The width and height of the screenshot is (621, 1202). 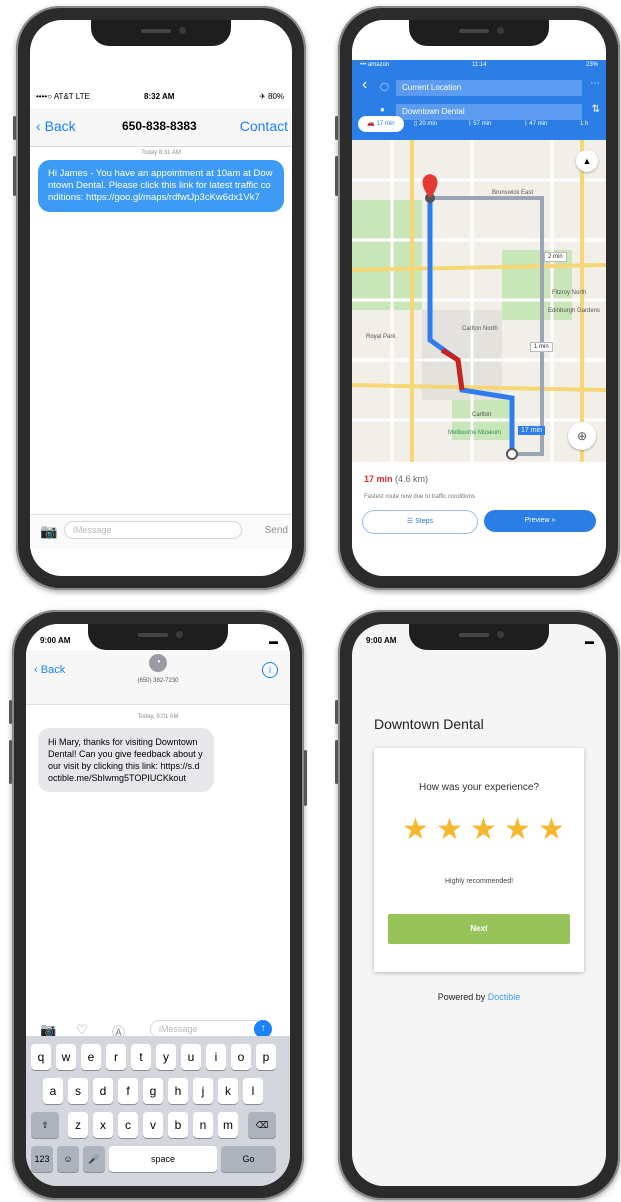 What do you see at coordinates (158, 681) in the screenshot?
I see `contact-number: (650) 382-7230` at bounding box center [158, 681].